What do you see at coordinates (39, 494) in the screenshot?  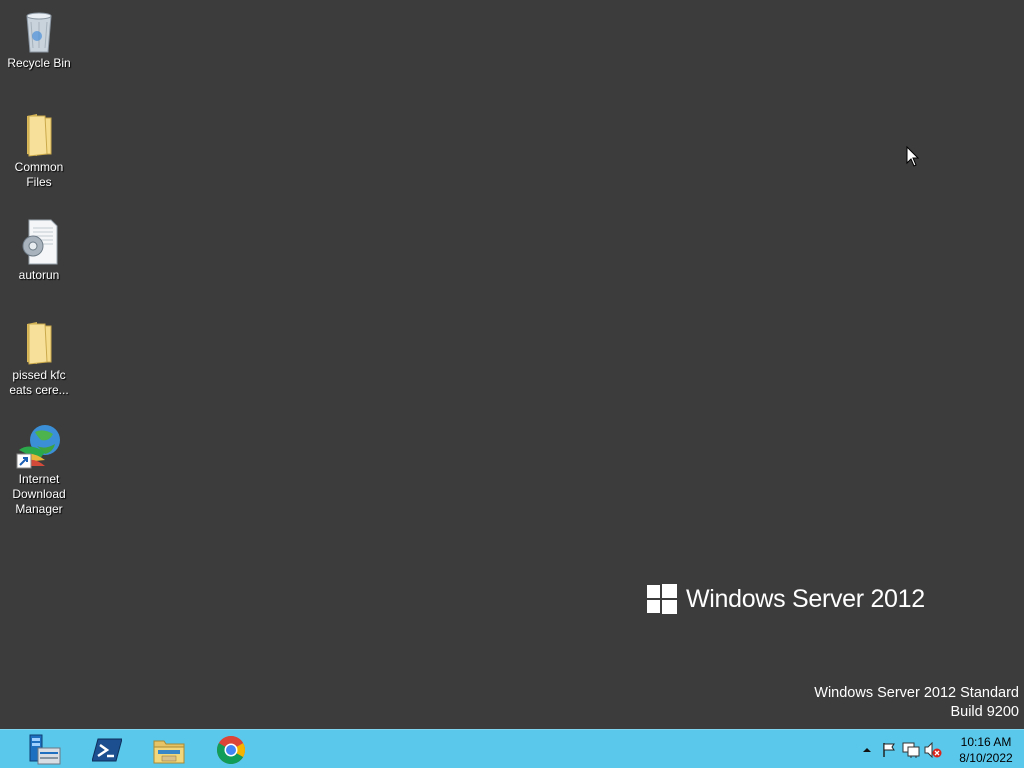 I see `desktop-icon-label: Internet Download Manager` at bounding box center [39, 494].